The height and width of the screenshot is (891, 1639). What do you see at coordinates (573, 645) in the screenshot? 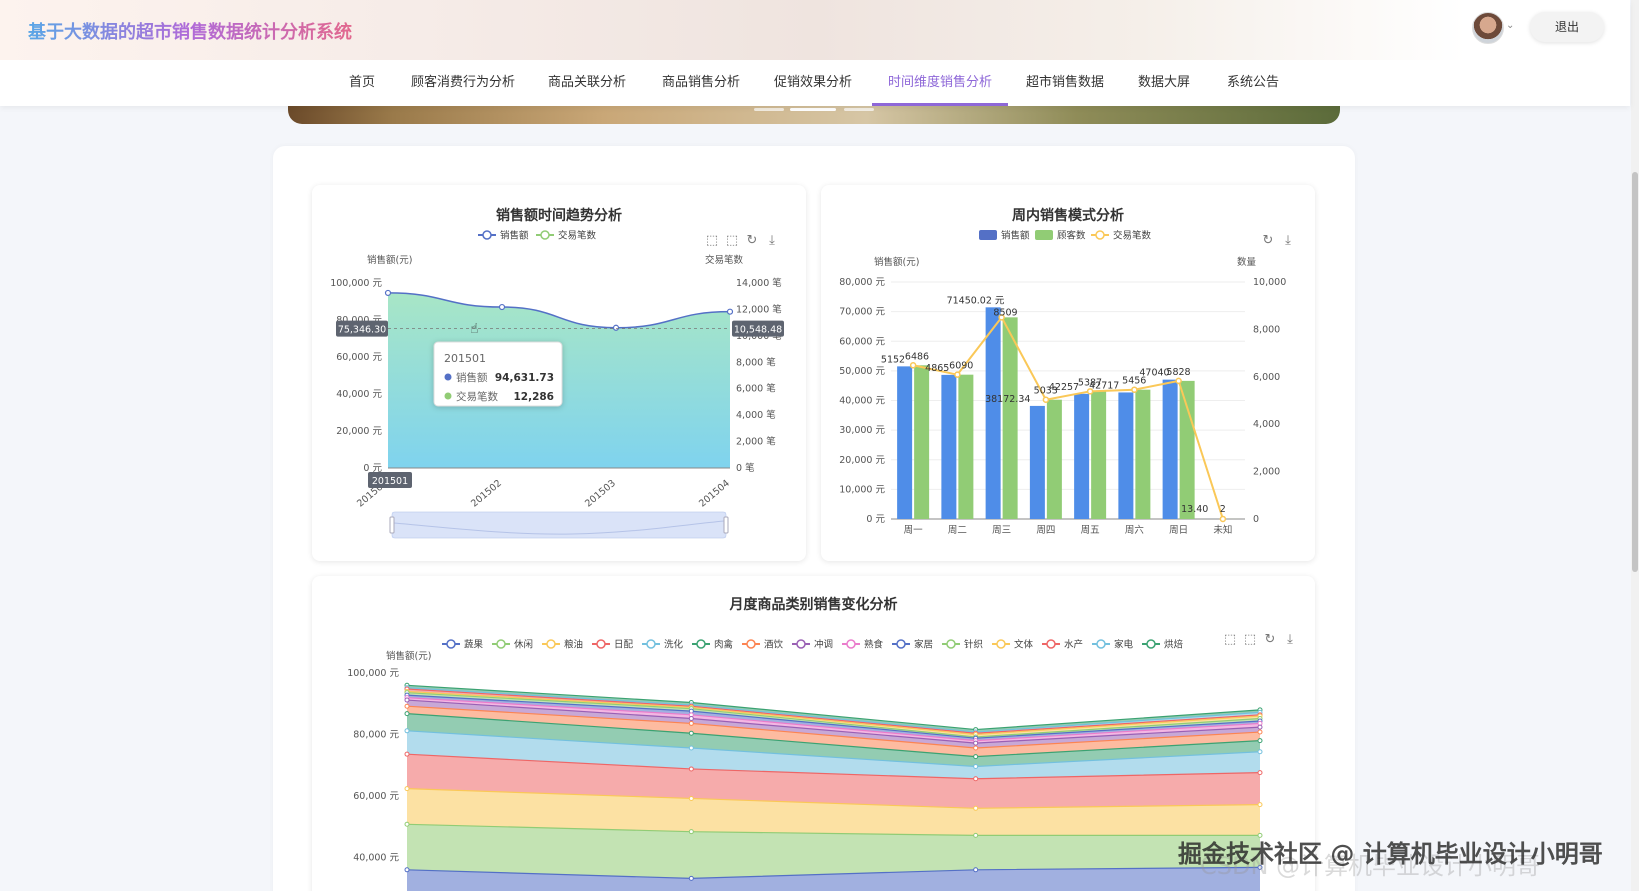
I see `legend-label: 粮油` at bounding box center [573, 645].